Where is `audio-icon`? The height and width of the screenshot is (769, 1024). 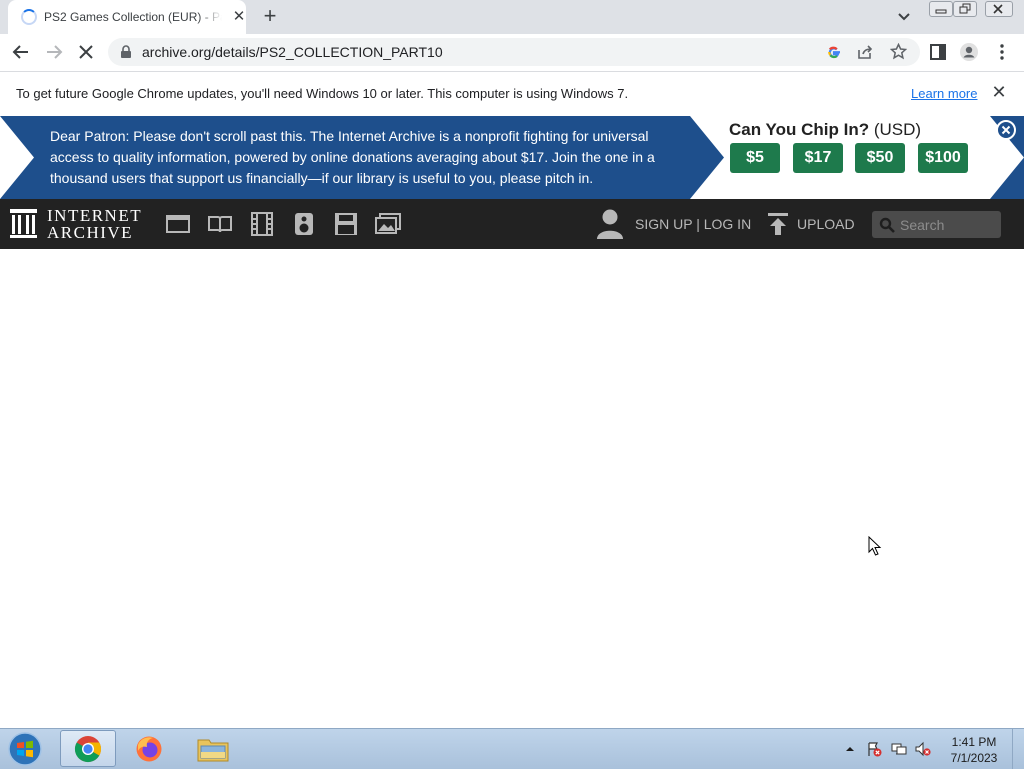 audio-icon is located at coordinates (304, 224).